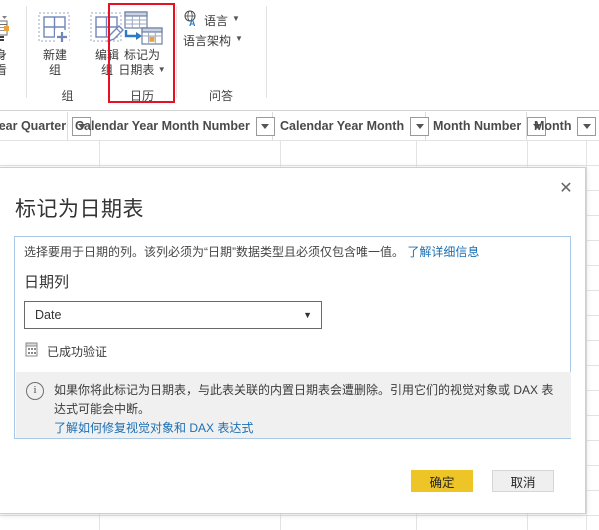 This screenshot has height=530, width=599. I want to click on column-header-label: ar Year Quarter, so click(33, 126).